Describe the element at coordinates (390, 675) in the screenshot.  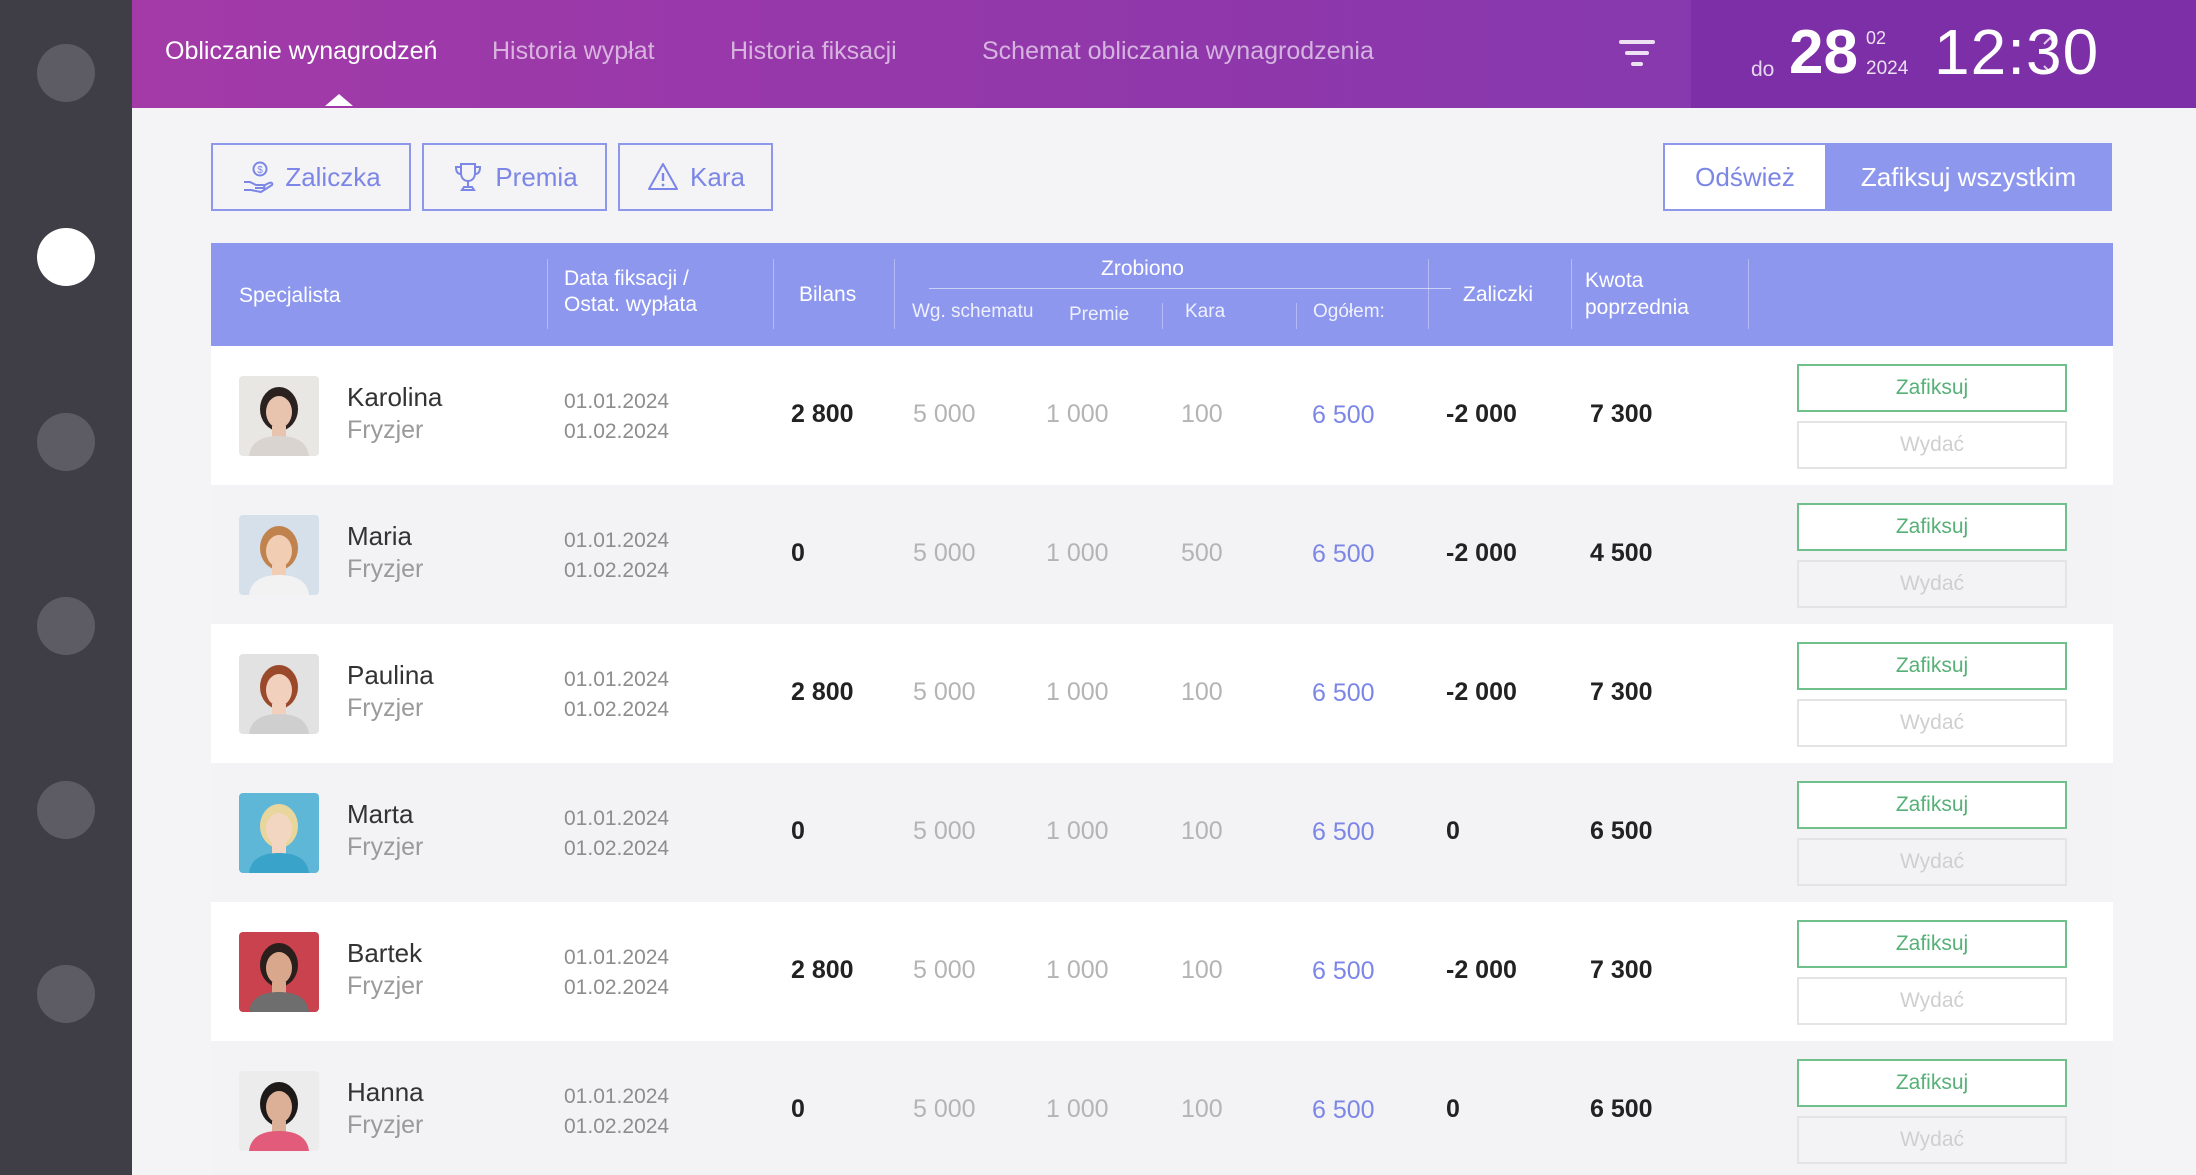
I see `specialist-name: Paulina` at that location.